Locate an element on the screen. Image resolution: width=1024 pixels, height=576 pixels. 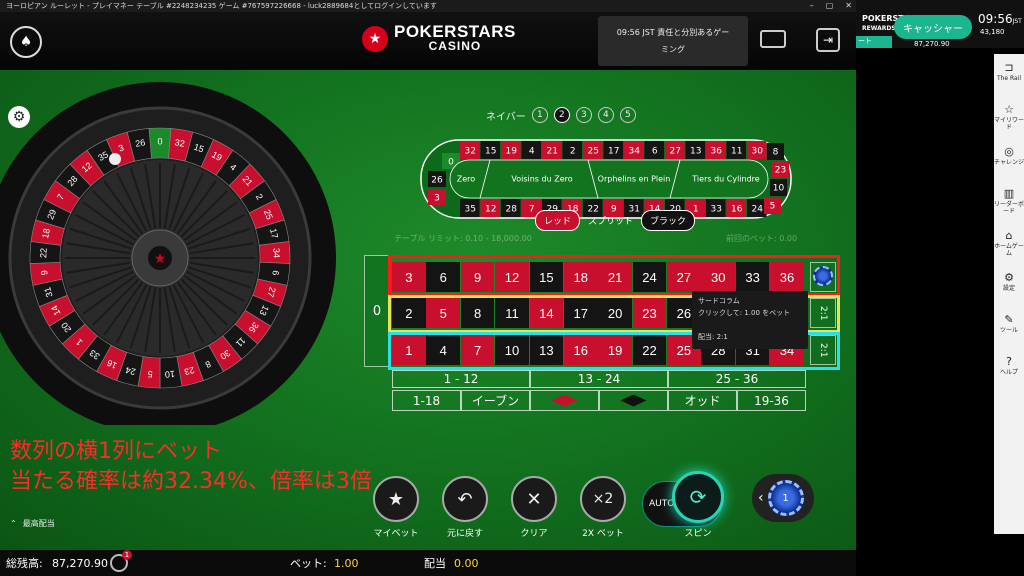
sidebar-item: ▥ リーダーボード is located at coordinates (1009, 201).